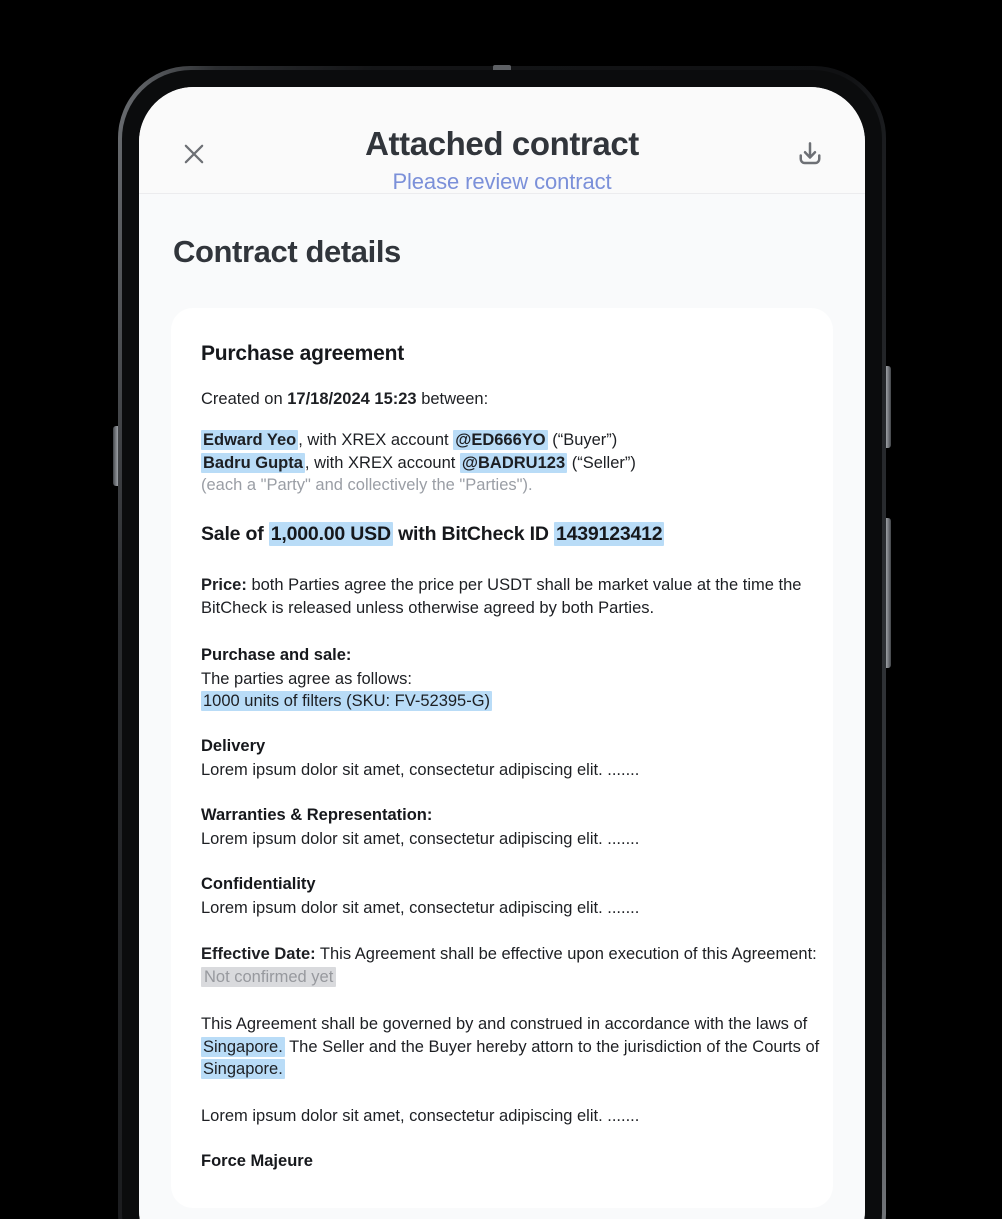 Image resolution: width=1002 pixels, height=1219 pixels. Describe the element at coordinates (244, 399) in the screenshot. I see `created-prefix: Created on` at that location.